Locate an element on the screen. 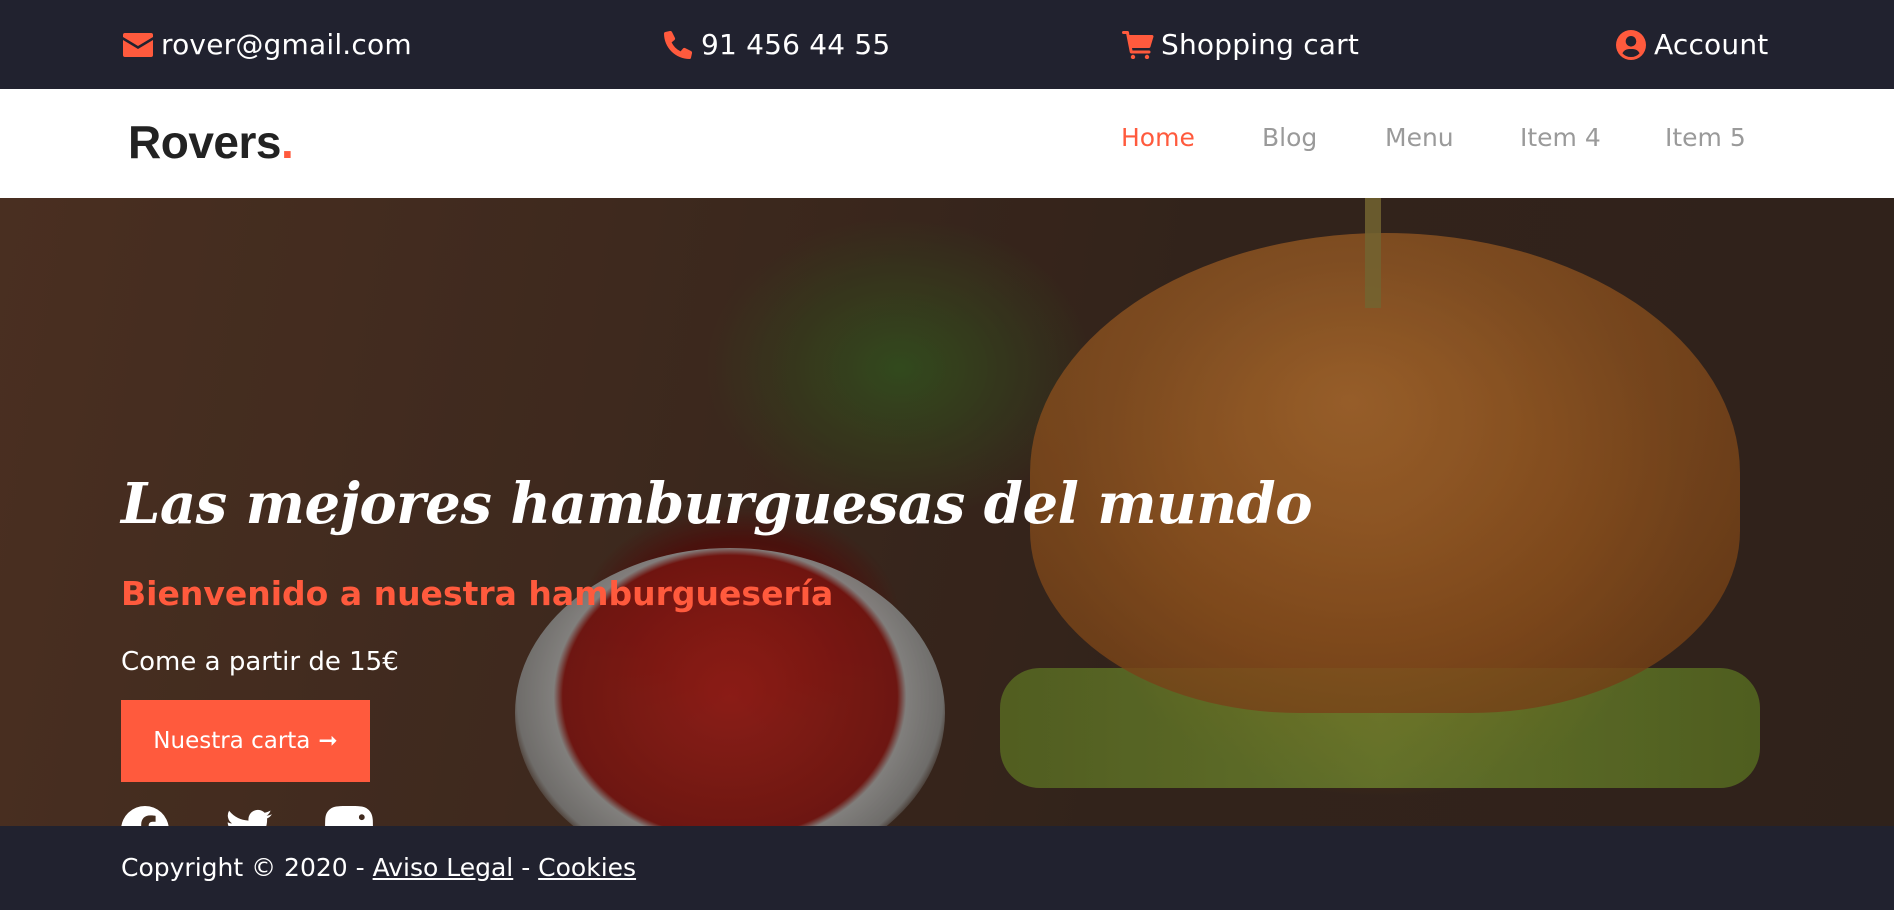 The width and height of the screenshot is (1894, 910). menu-cta-label: Nuestra carta is located at coordinates (232, 741).